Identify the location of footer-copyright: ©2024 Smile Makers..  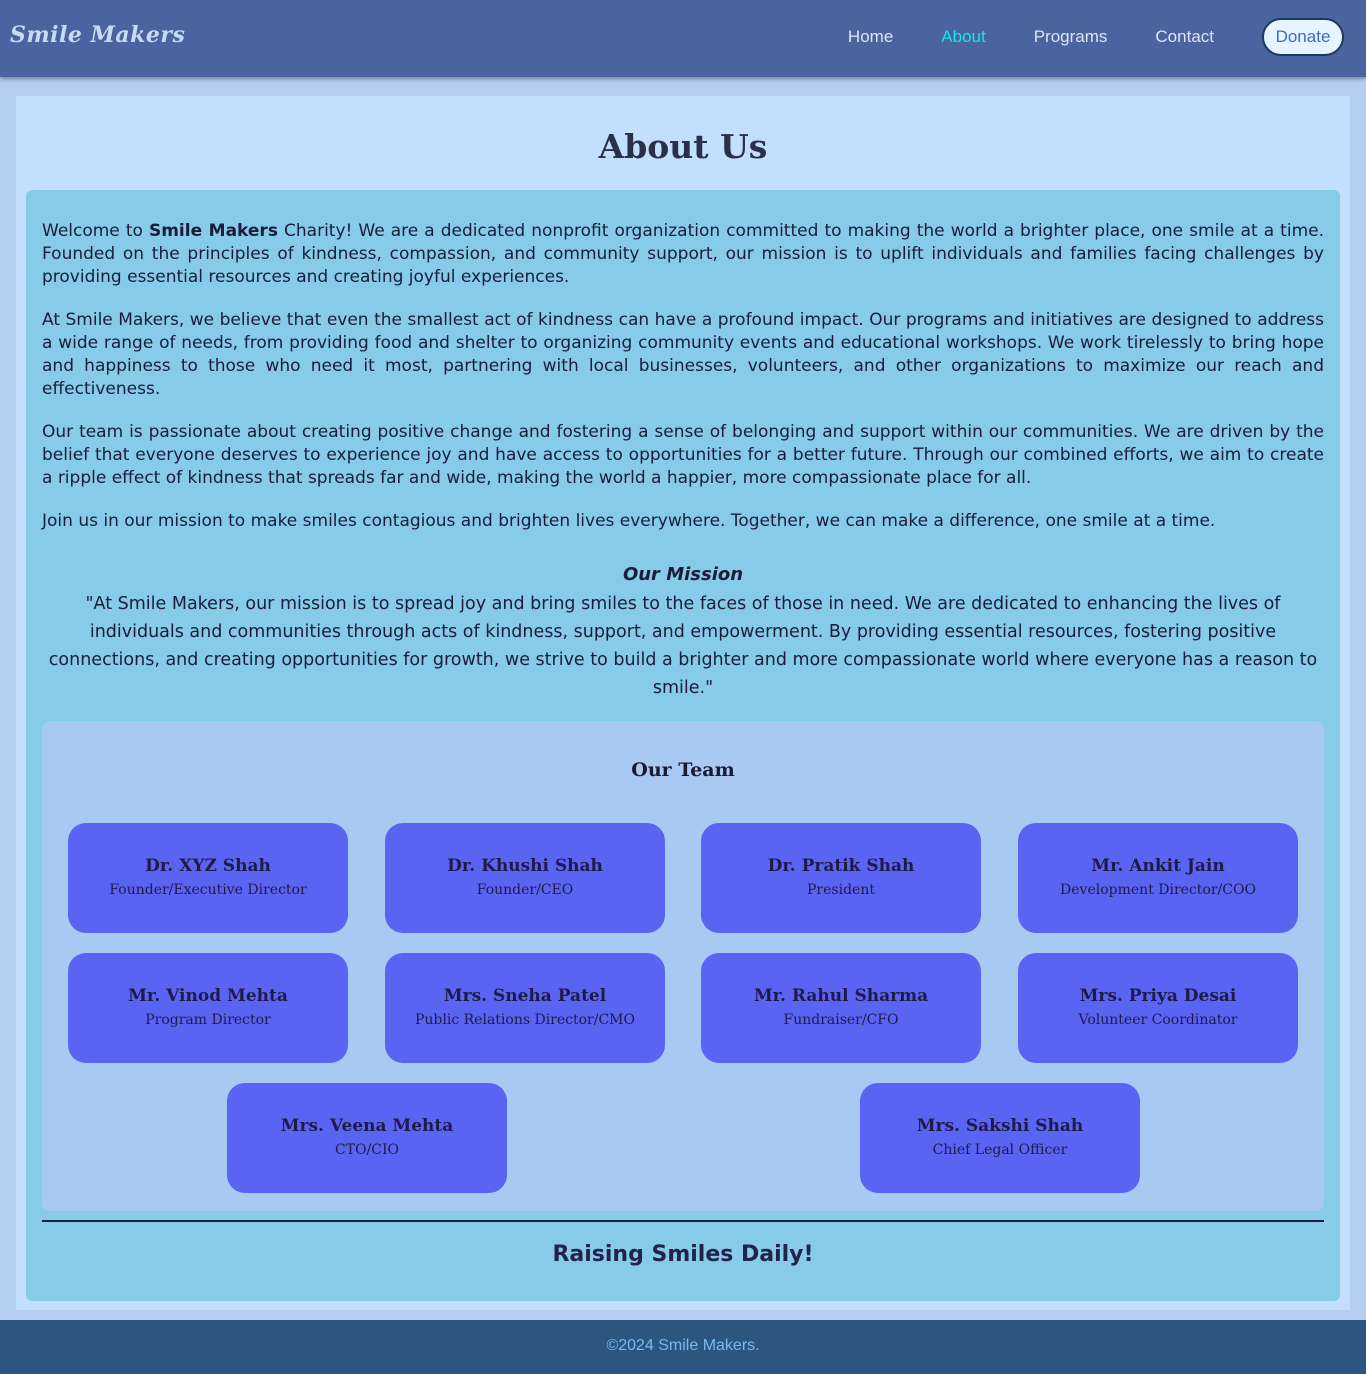
(683, 1345).